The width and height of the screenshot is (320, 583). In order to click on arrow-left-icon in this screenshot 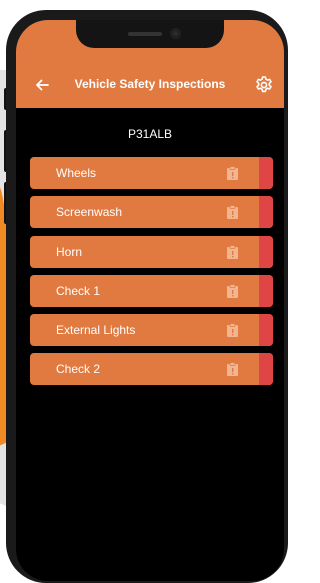, I will do `click(42, 85)`.